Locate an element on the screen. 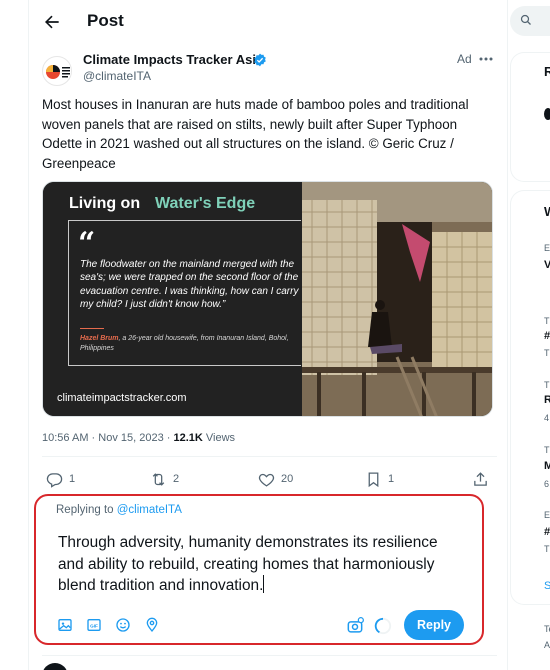  reply-count: 1 is located at coordinates (72, 479).